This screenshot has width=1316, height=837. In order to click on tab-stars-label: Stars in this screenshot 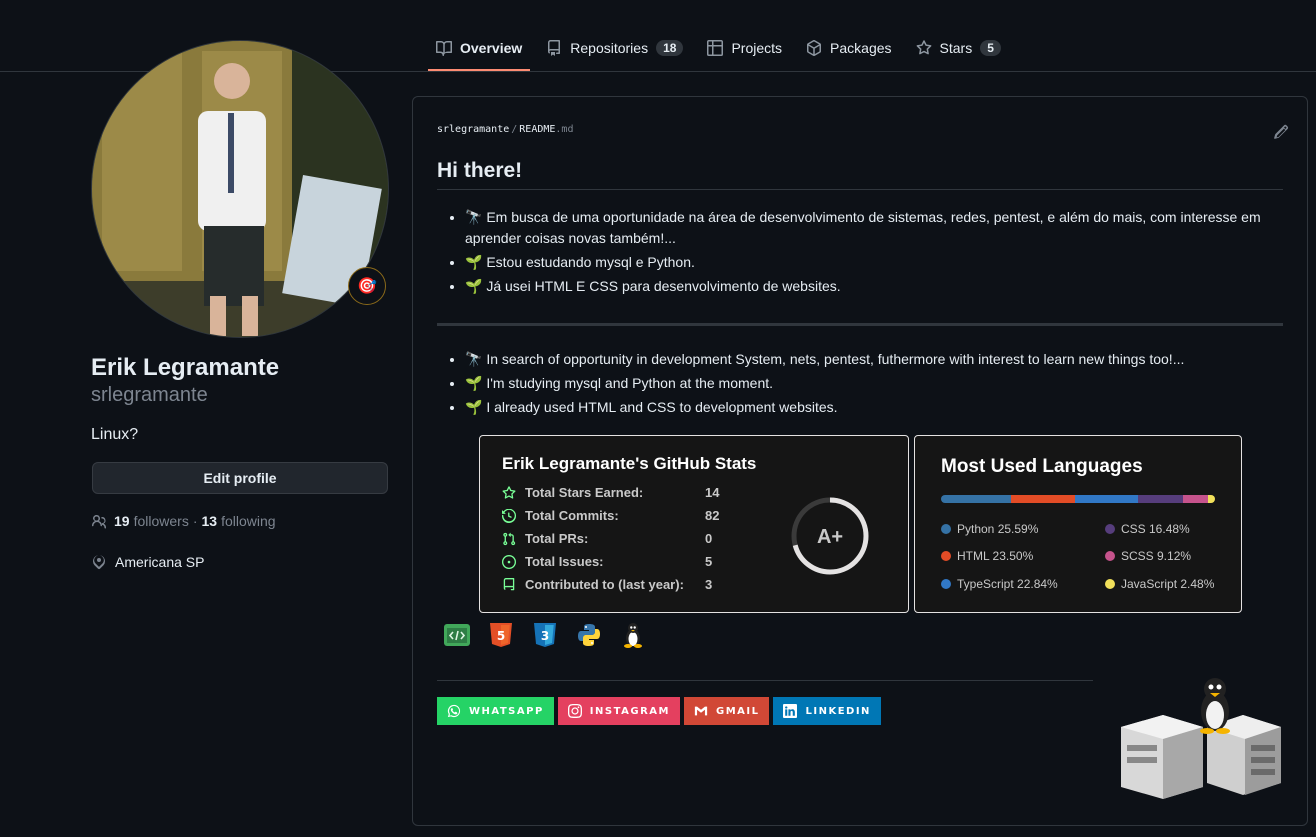, I will do `click(956, 48)`.